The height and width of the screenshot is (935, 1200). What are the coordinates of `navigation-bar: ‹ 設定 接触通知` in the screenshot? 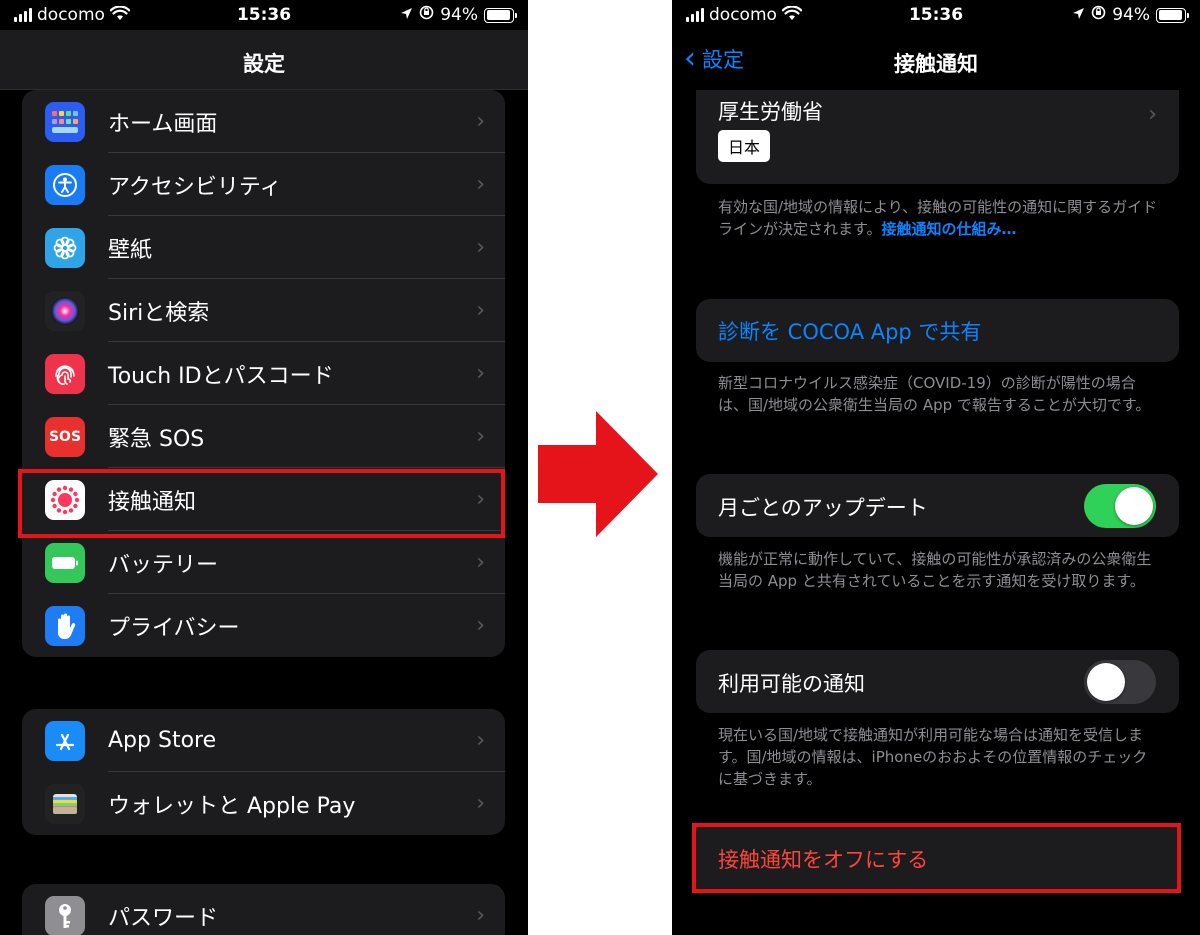 It's located at (936, 60).